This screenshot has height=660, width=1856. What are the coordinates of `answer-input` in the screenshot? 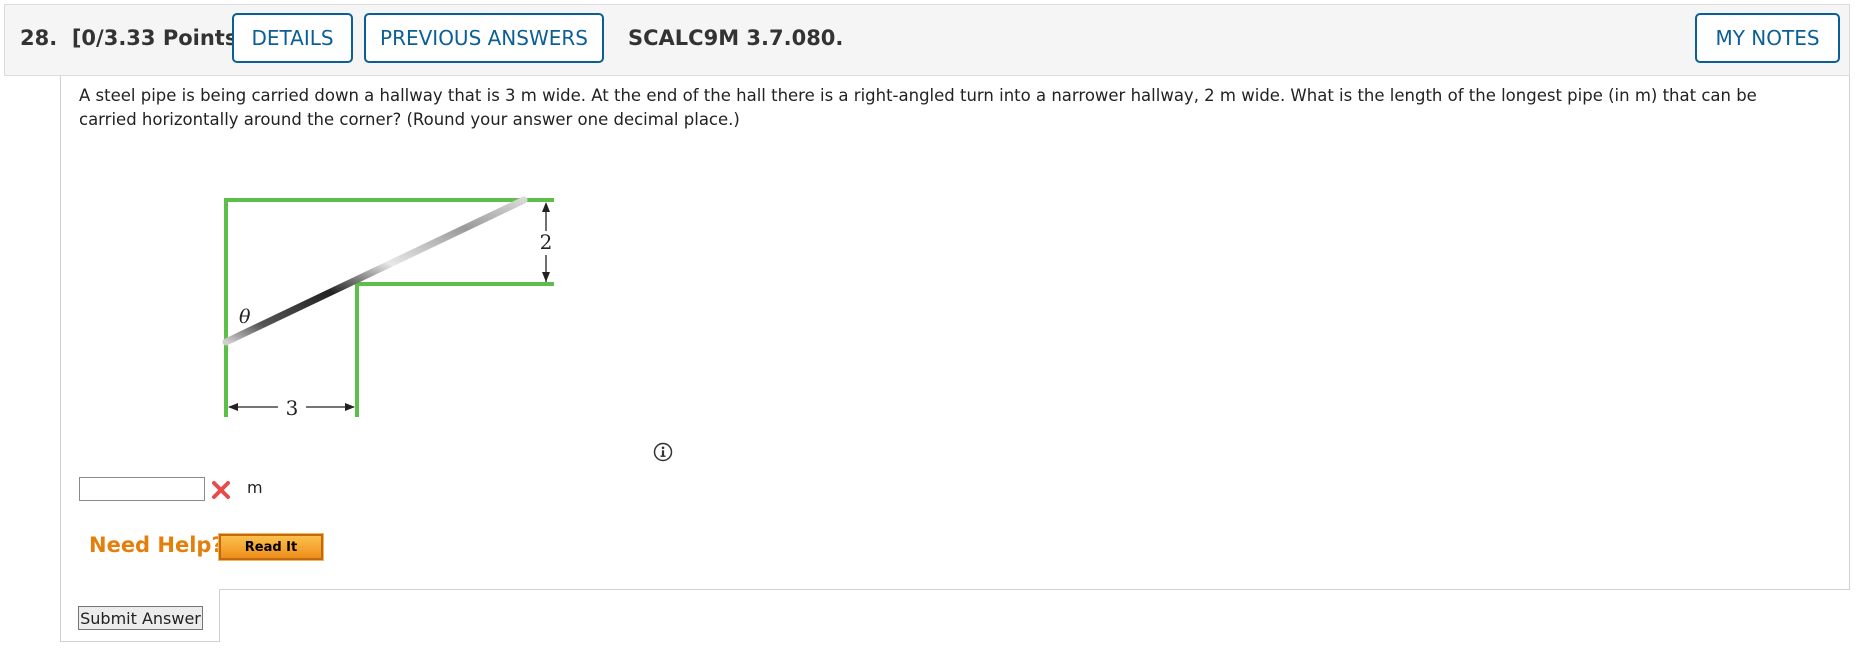 It's located at (142, 489).